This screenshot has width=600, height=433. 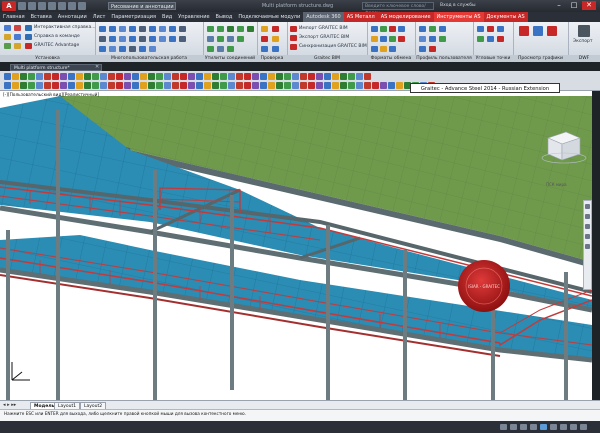 What do you see at coordinates (7, 46) in the screenshot?
I see `settings-icon` at bounding box center [7, 46].